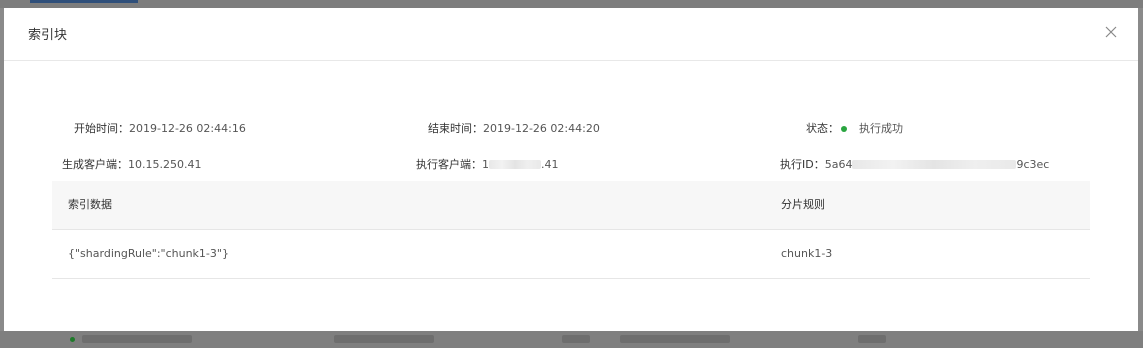  I want to click on table-row: {"shardingRule":"chunk1-3"} chunk1-3, so click(571, 254).